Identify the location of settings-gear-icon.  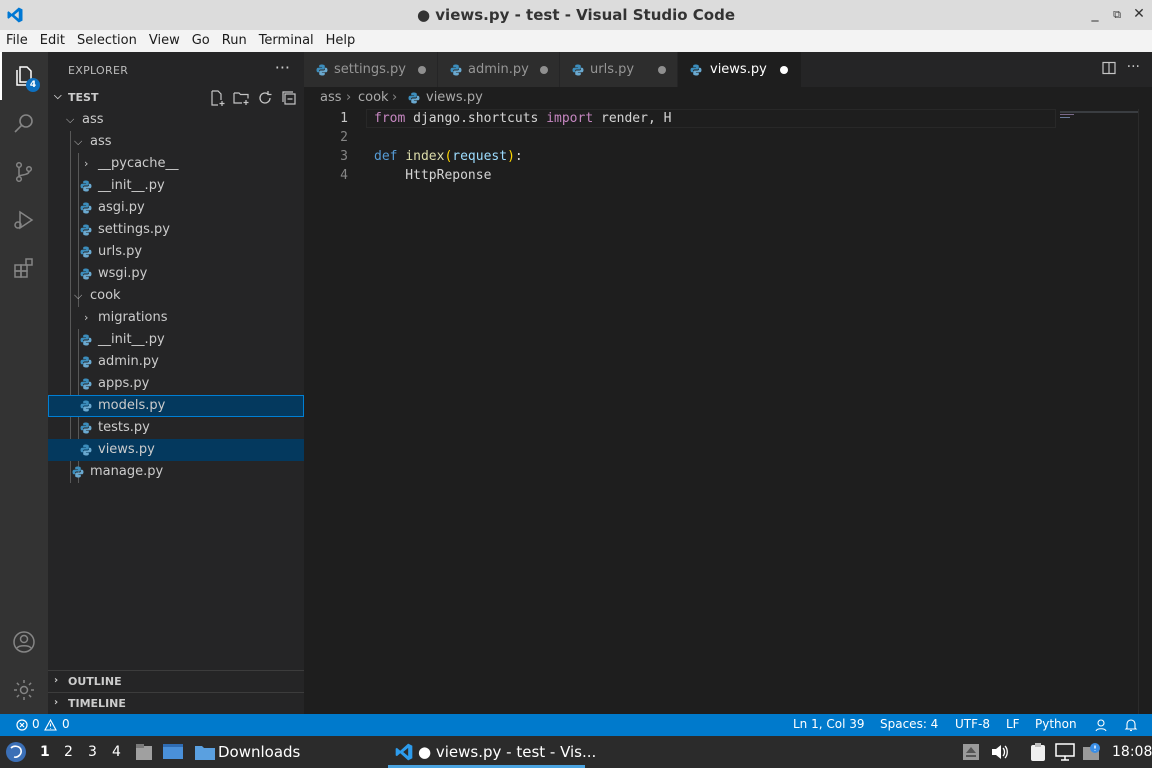
(24, 690).